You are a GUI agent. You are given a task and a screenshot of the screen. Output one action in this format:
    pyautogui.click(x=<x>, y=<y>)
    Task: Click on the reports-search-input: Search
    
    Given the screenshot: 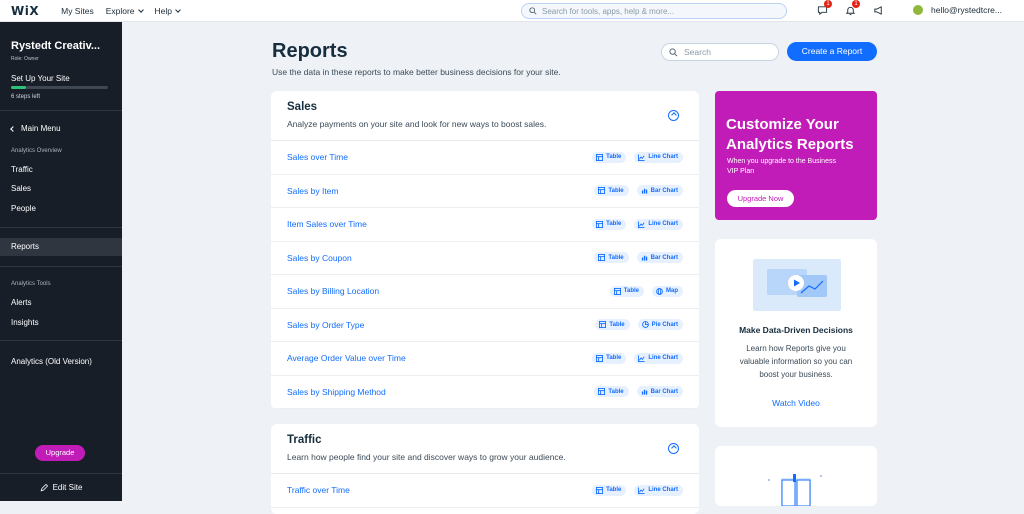 What is the action you would take?
    pyautogui.click(x=720, y=52)
    